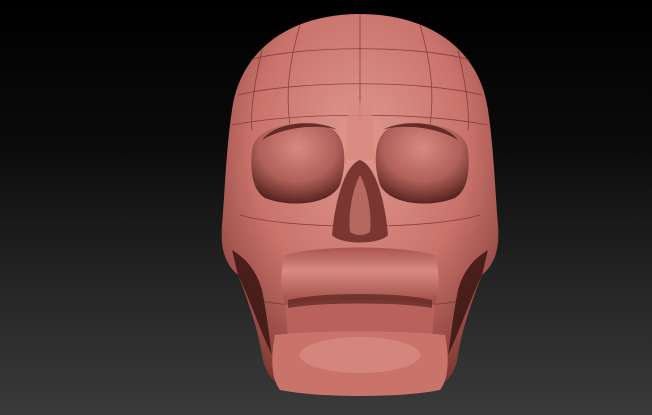 The image size is (652, 415). What do you see at coordinates (360, 355) in the screenshot?
I see `chin-highlight` at bounding box center [360, 355].